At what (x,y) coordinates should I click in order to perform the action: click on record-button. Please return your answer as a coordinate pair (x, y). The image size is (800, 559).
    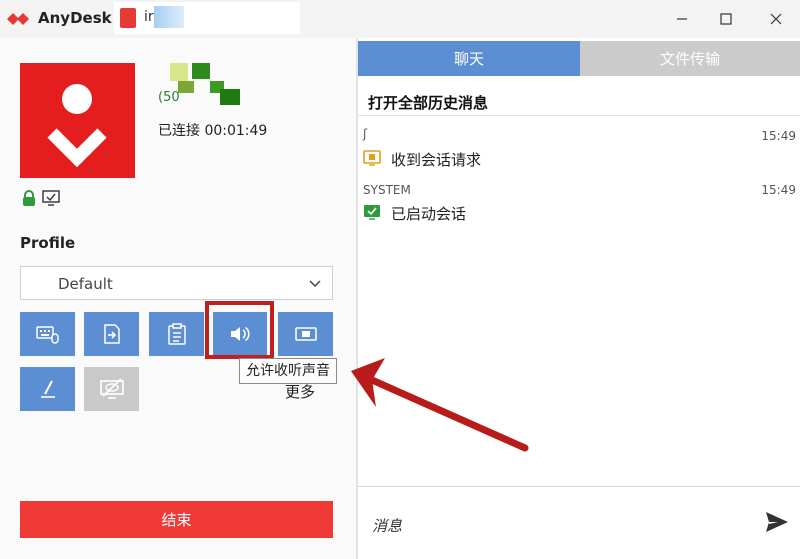
    Looking at the image, I should click on (305, 334).